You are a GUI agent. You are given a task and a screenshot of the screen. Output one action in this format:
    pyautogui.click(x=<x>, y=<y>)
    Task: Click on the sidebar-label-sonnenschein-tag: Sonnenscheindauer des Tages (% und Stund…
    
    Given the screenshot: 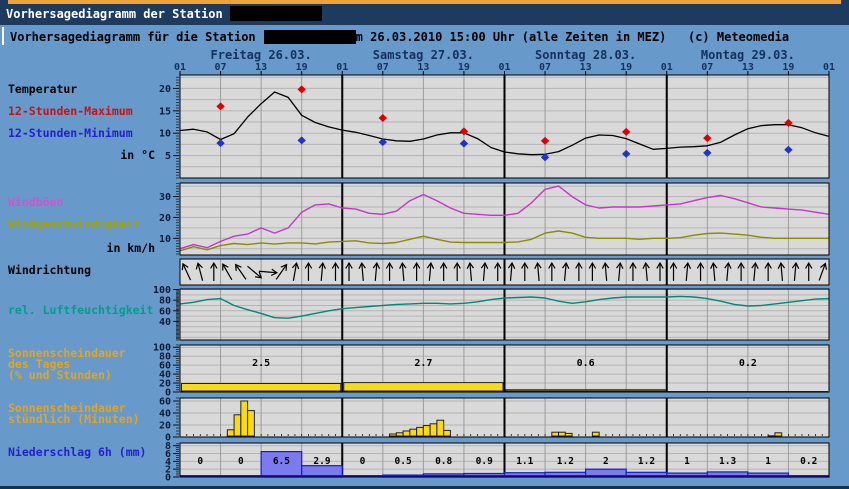 What is the action you would take?
    pyautogui.click(x=67, y=364)
    